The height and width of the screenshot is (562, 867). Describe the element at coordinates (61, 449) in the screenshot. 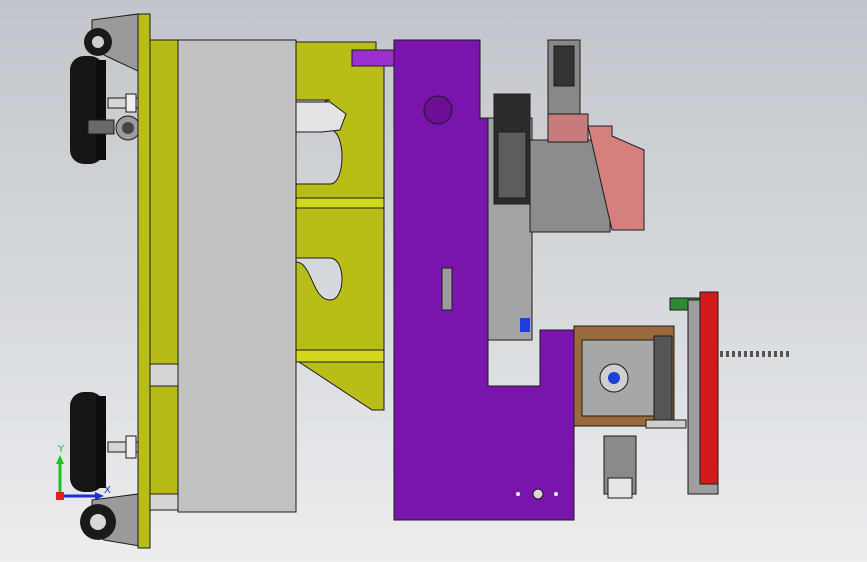

I see `y-axis-label: Y` at that location.